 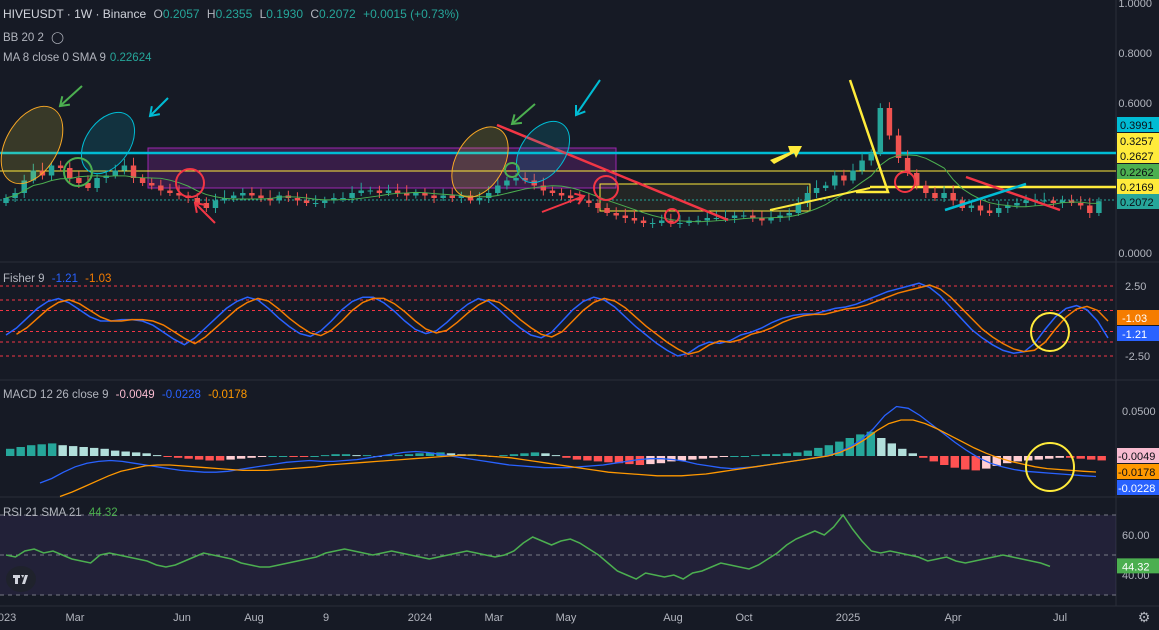 I want to click on ma-value: 0.22624, so click(x=130, y=58).